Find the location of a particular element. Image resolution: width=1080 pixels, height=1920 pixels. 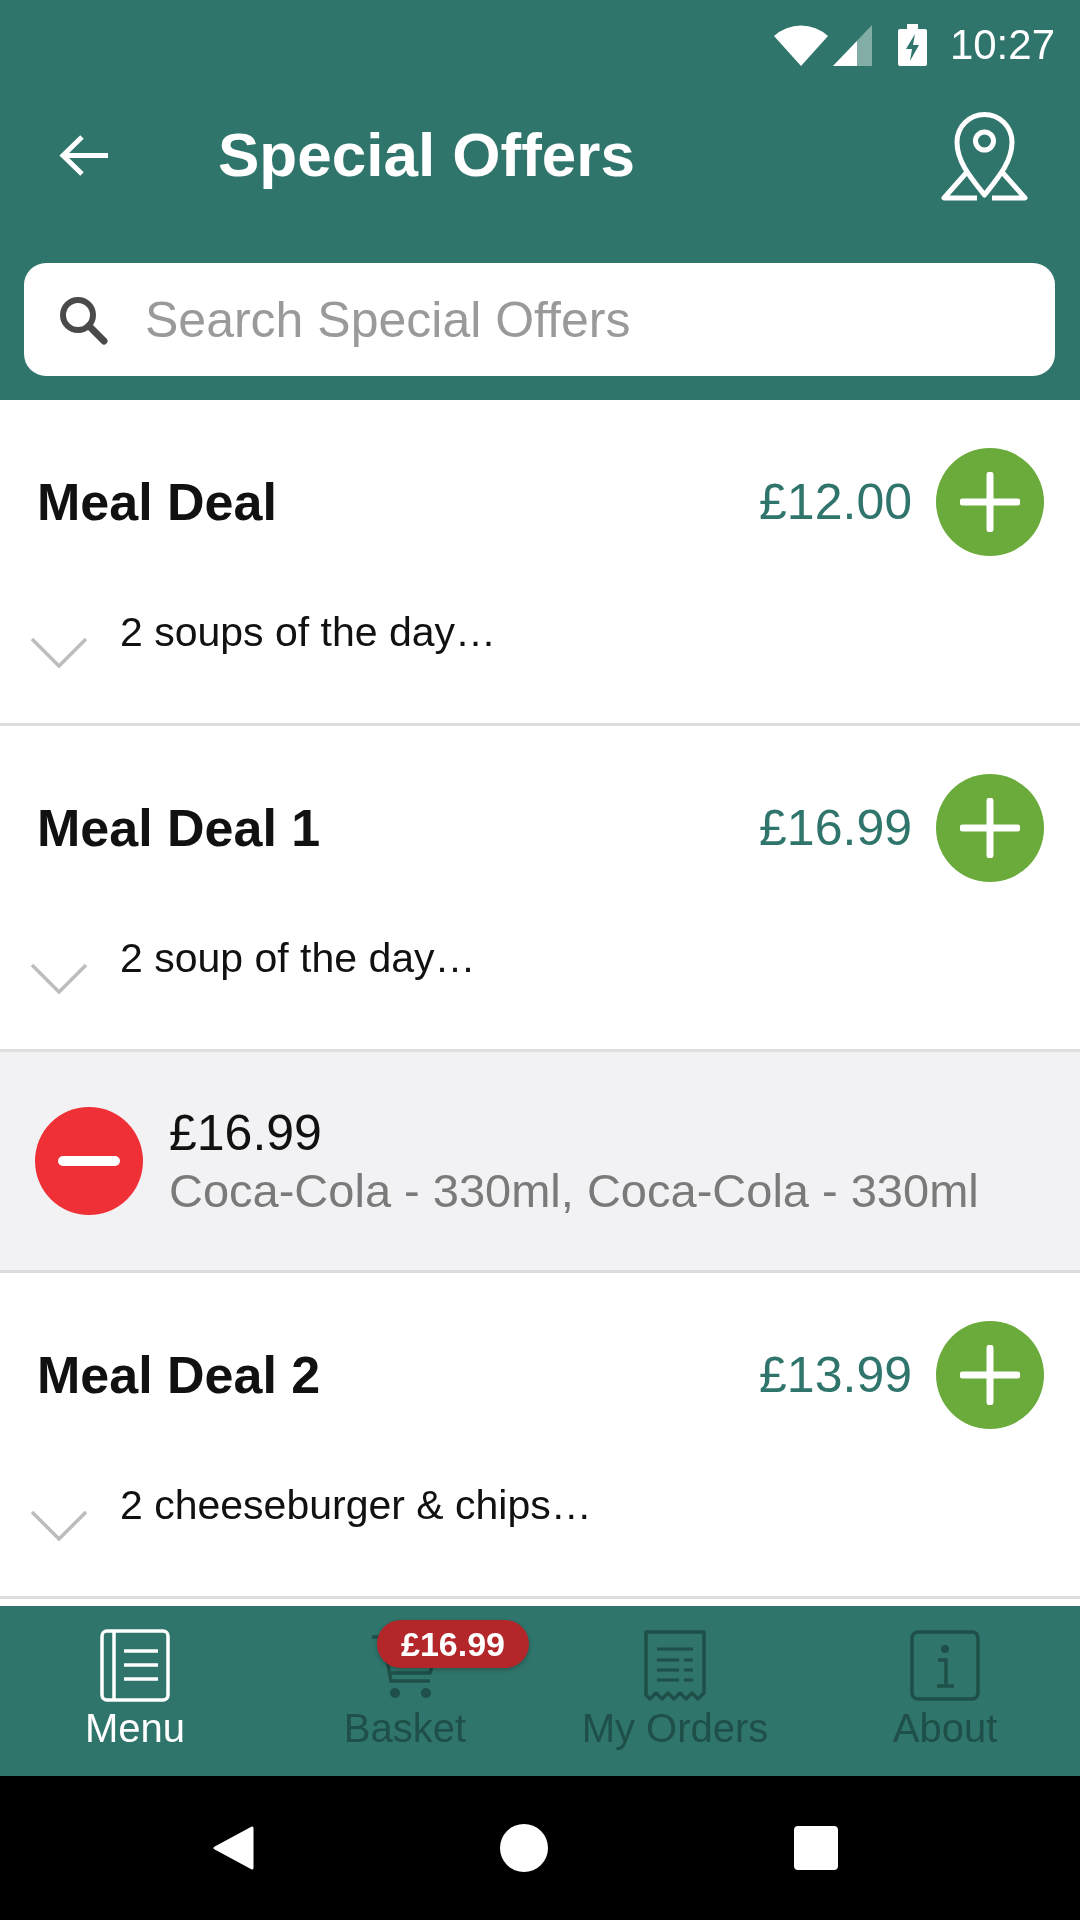

offer-title: Meal Deal is located at coordinates (157, 502).